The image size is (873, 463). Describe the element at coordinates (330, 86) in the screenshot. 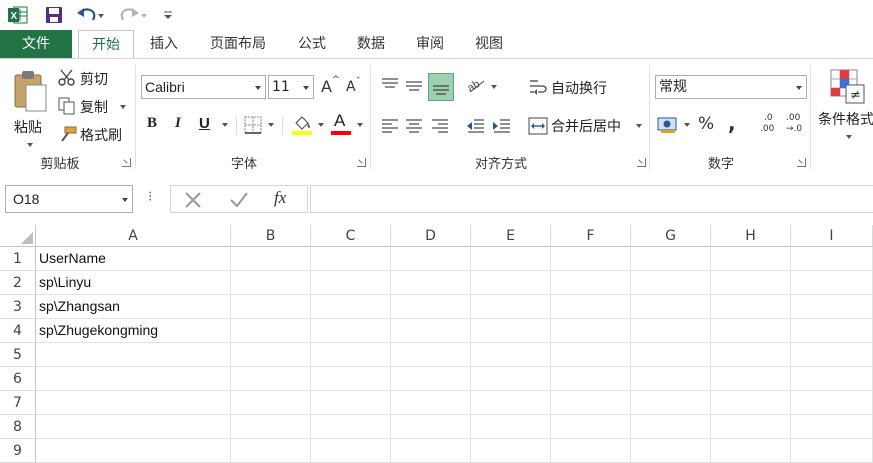

I see `grow-font-button: A ^` at that location.